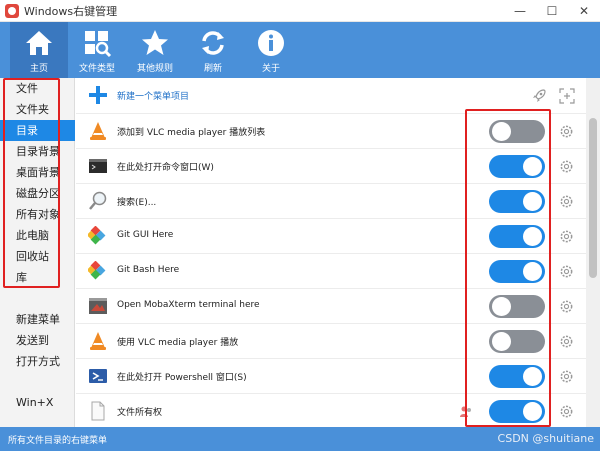 The width and height of the screenshot is (600, 451). Describe the element at coordinates (270, 69) in the screenshot. I see `tool-label: 关于` at that location.